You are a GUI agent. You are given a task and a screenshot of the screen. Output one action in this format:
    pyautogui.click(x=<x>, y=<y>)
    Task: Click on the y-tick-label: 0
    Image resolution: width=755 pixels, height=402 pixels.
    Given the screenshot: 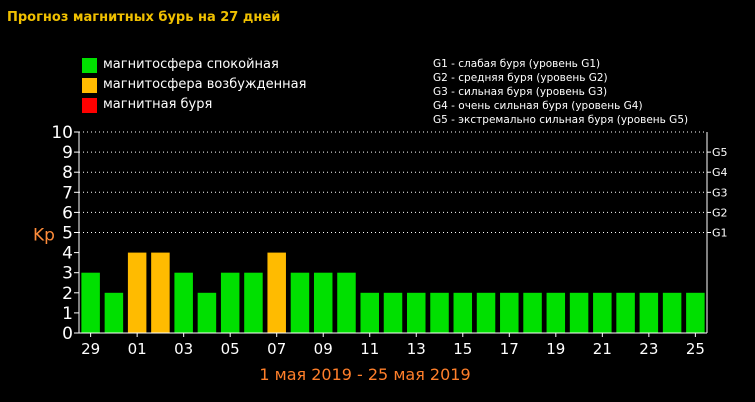 What is the action you would take?
    pyautogui.click(x=67, y=334)
    